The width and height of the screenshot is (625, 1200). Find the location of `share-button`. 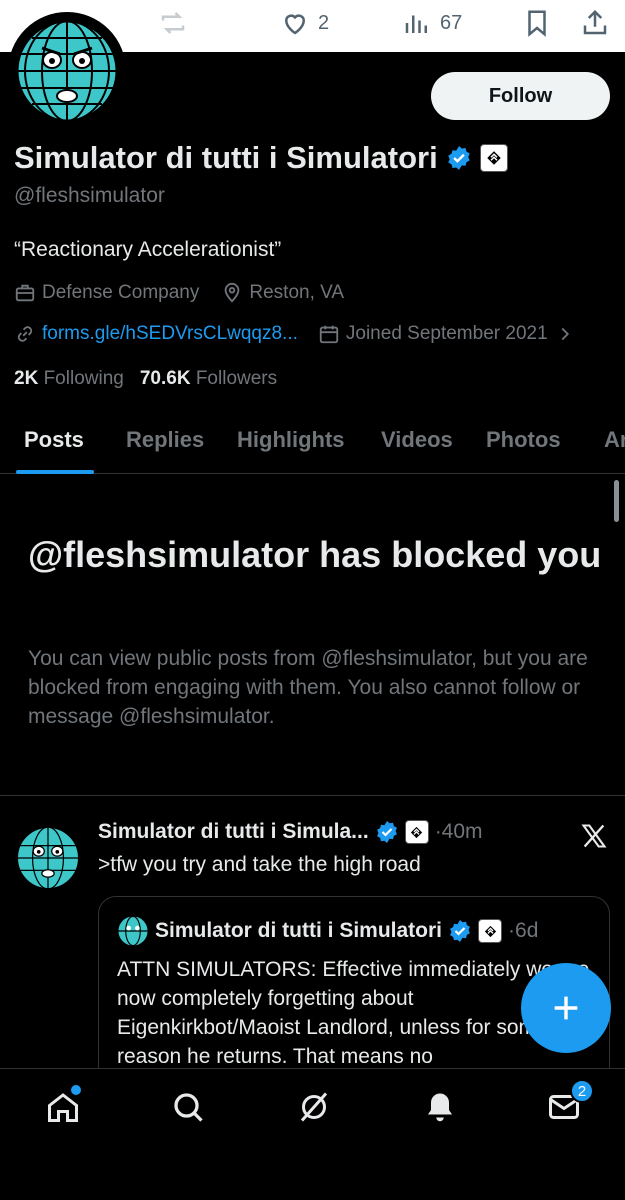

share-button is located at coordinates (595, 23).